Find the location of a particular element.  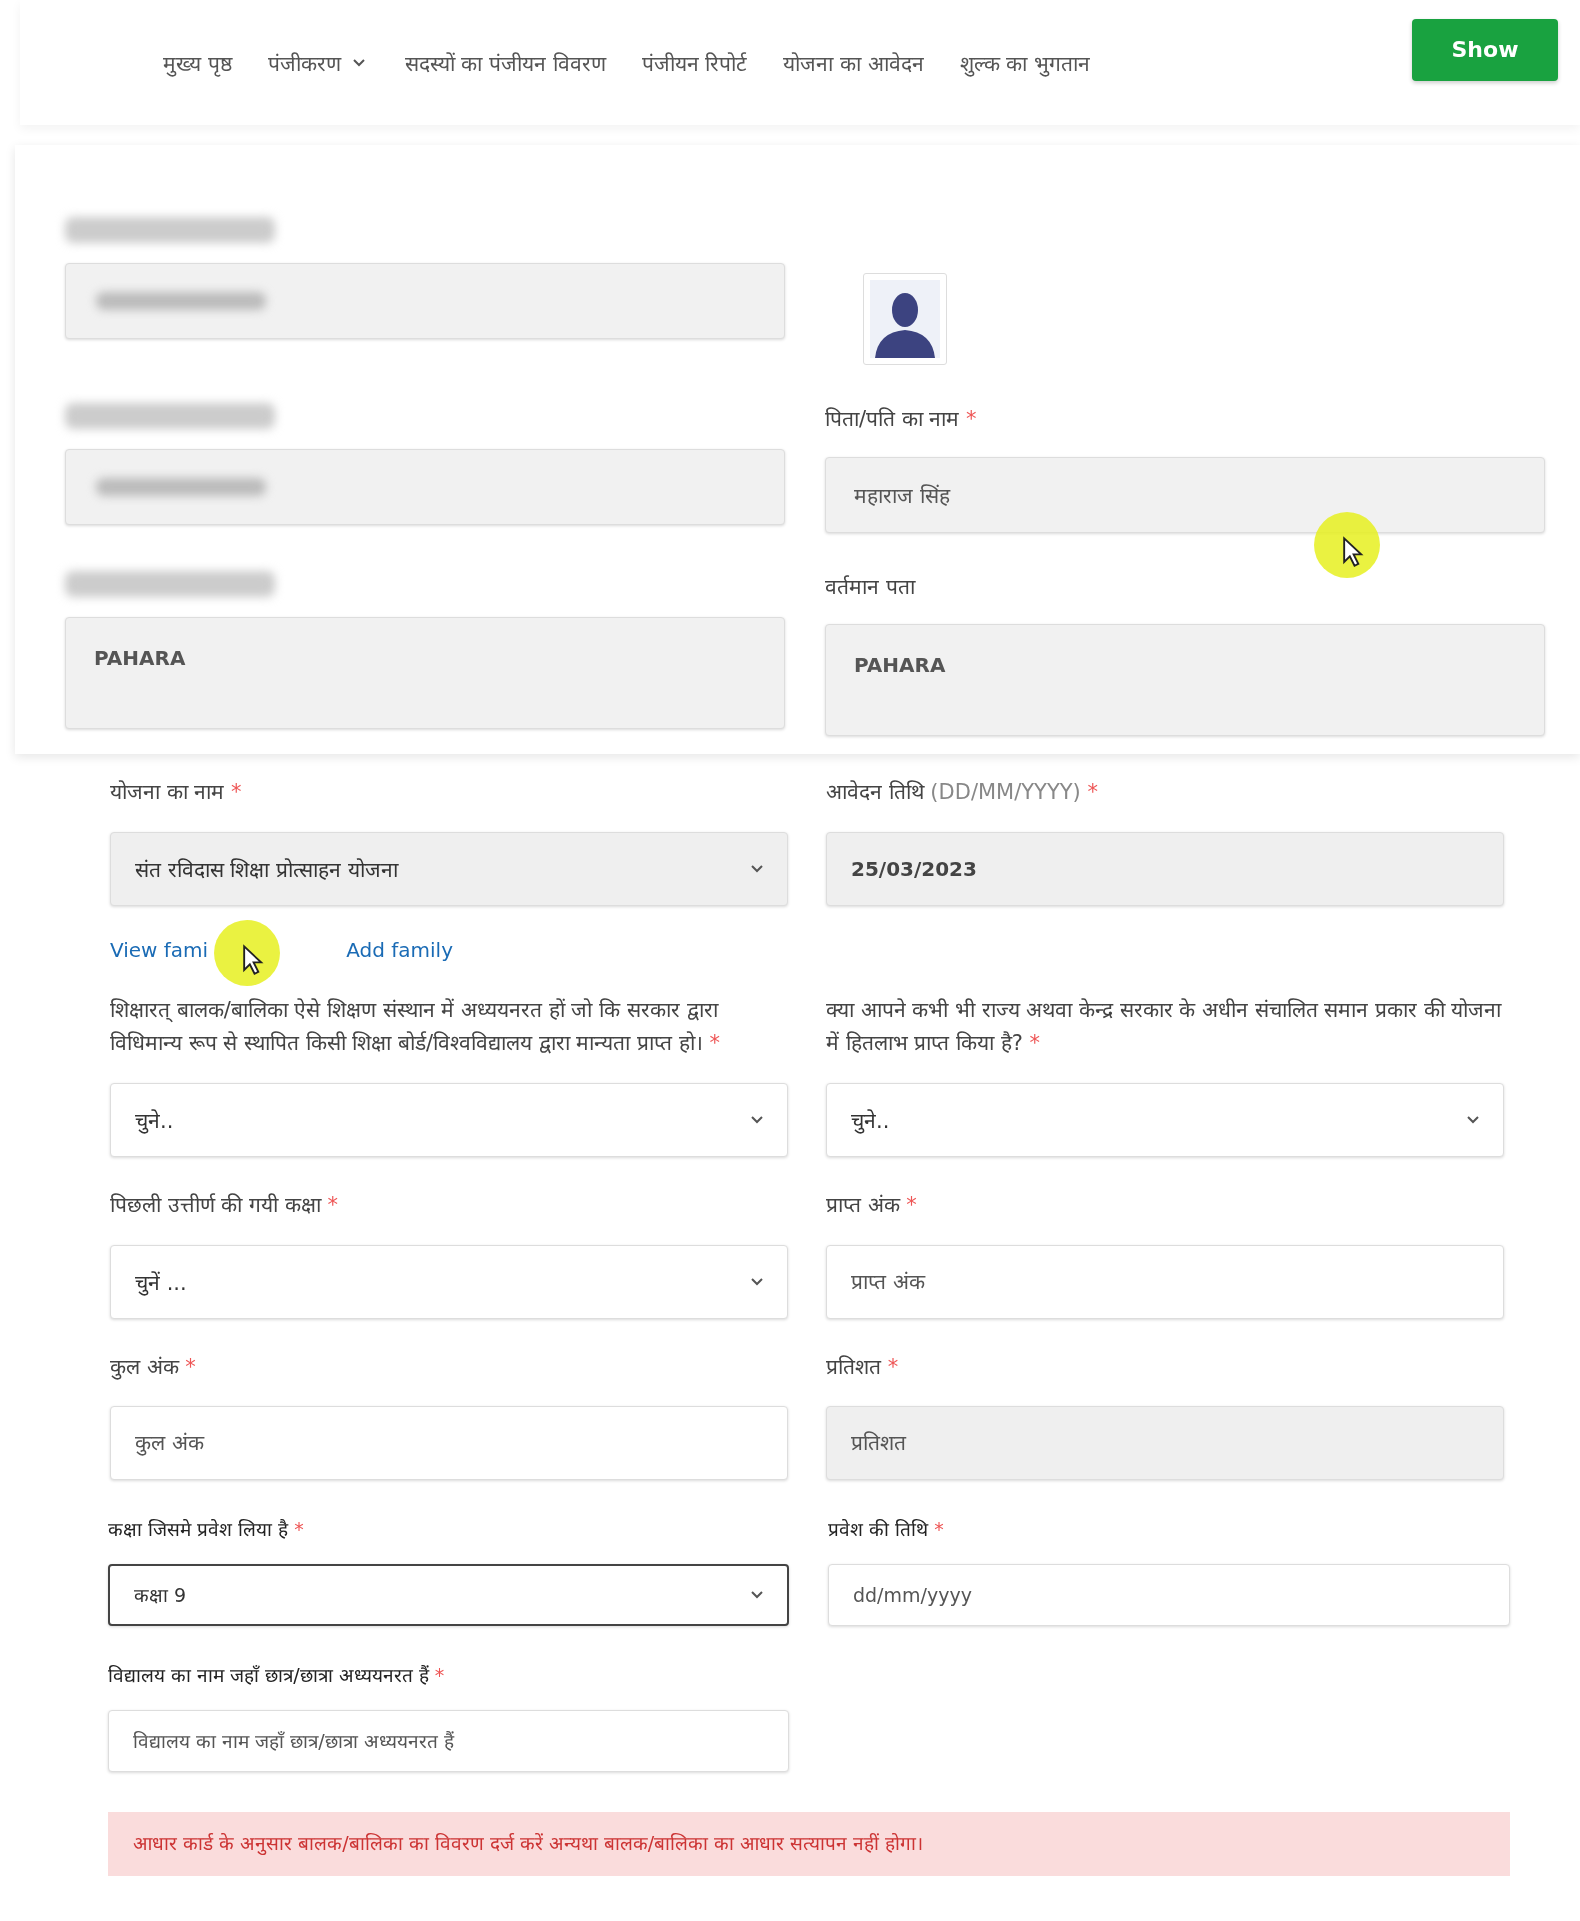

alert-message: आधार कार्ड के अनुसार बालक/बालिका का विवरण दर्ज करें अन्यथा बालक/बालिका का आधार सत्यापन नहीं होगा। is located at coordinates (809, 1844).